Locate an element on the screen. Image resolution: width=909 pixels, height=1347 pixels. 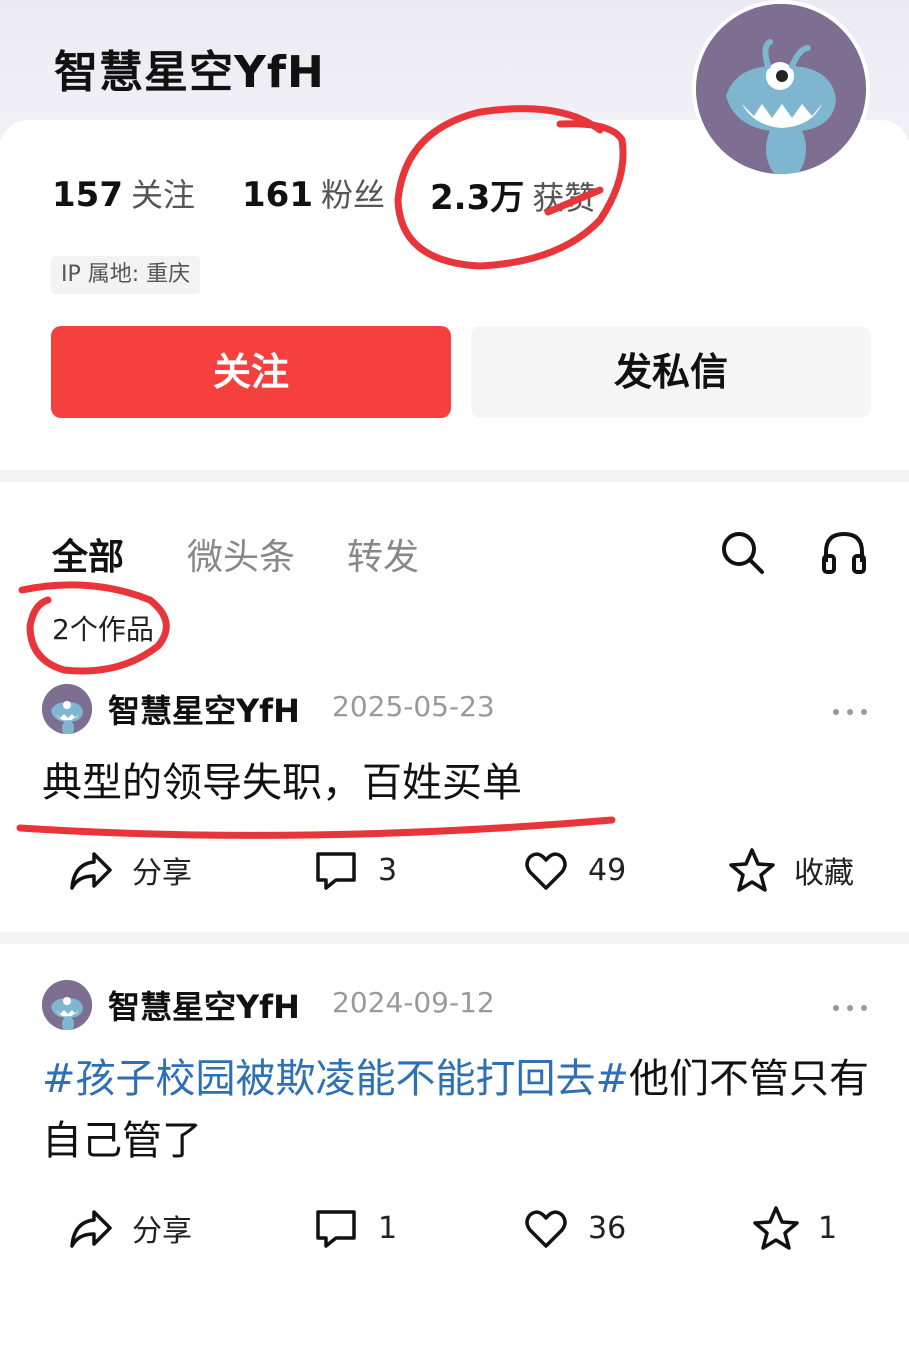
like-button: 49 is located at coordinates (574, 870).